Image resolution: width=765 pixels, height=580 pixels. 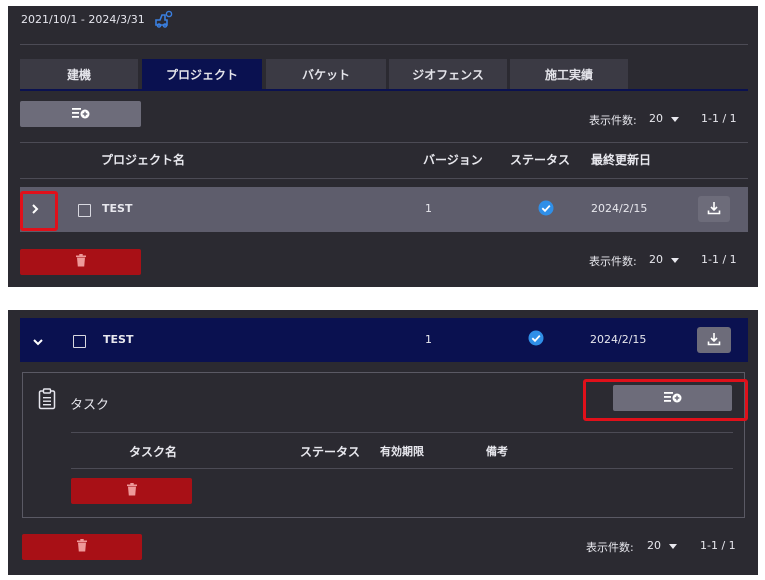 I want to click on task-section-title: タスク, so click(x=90, y=405).